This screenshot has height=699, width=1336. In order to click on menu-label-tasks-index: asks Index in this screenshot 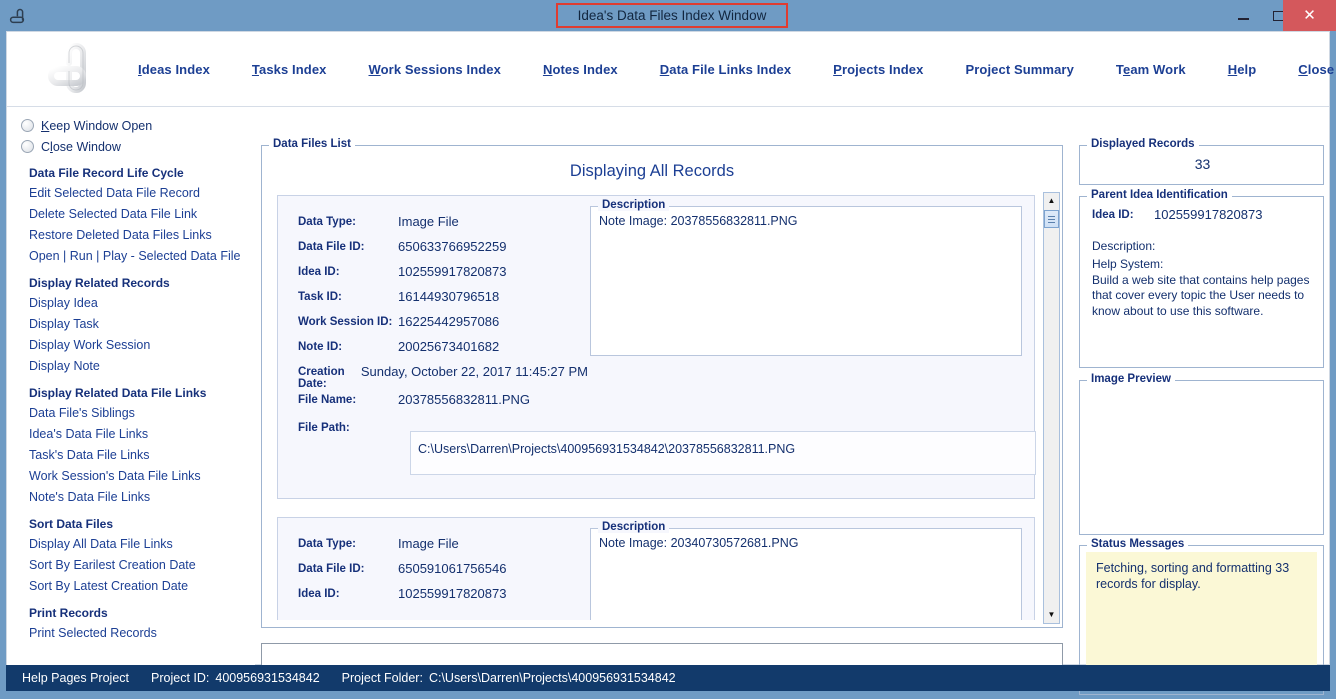, I will do `click(293, 69)`.